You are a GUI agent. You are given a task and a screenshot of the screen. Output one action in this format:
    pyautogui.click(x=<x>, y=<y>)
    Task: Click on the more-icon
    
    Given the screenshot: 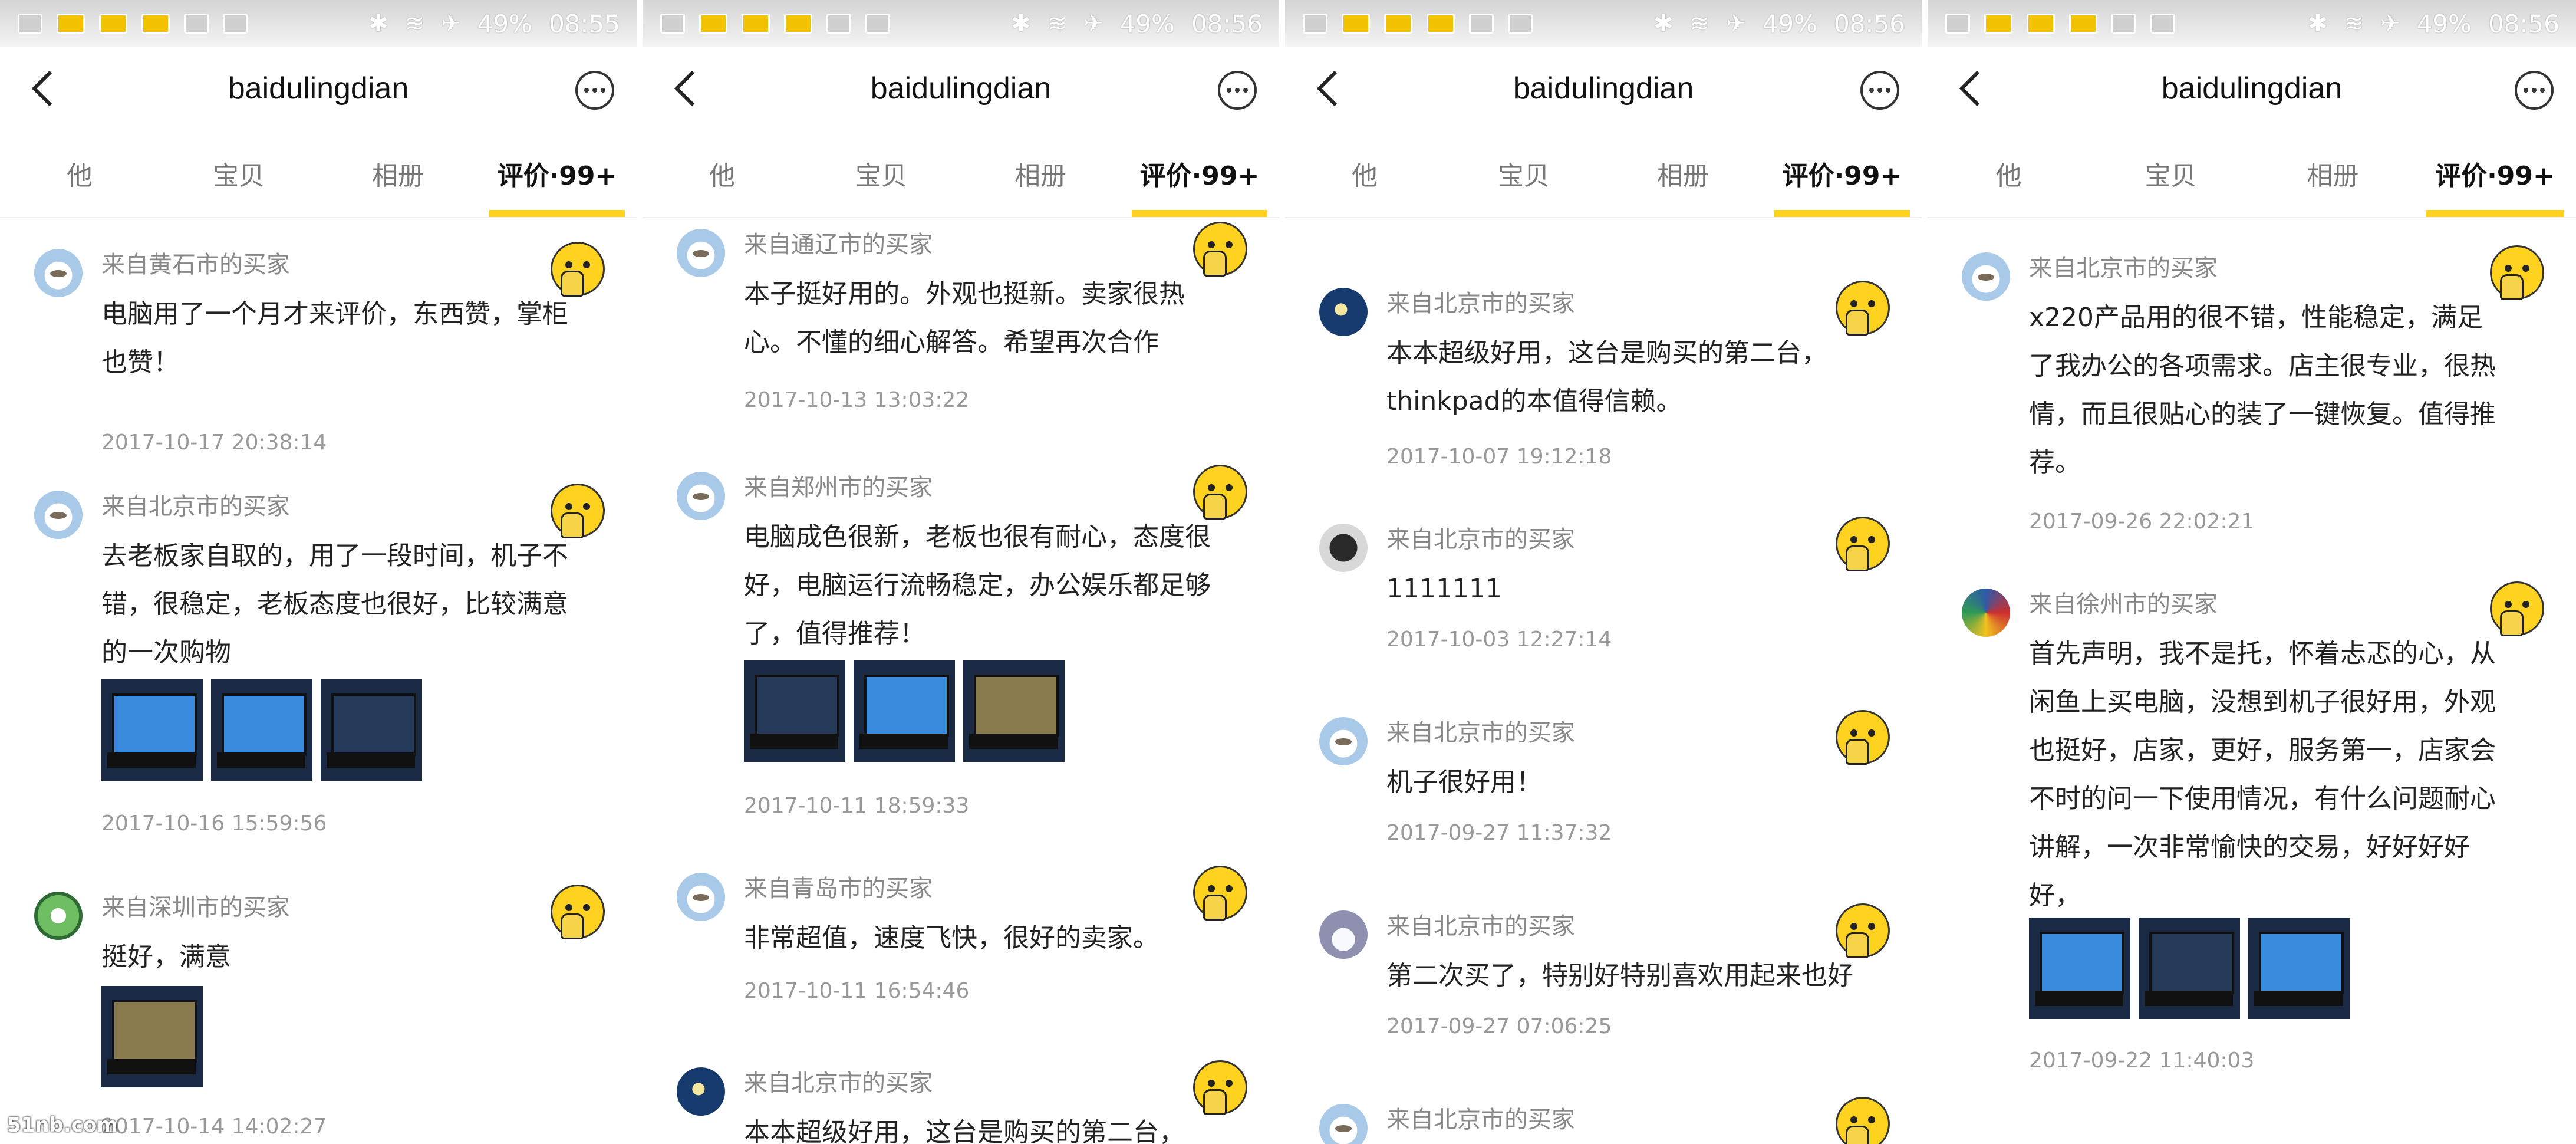 What is the action you would take?
    pyautogui.click(x=1229, y=91)
    